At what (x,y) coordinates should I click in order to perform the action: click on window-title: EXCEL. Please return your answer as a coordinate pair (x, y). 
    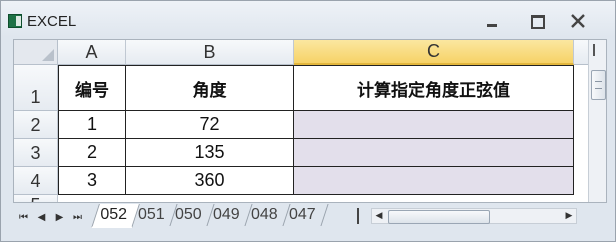
    Looking at the image, I should click on (52, 21).